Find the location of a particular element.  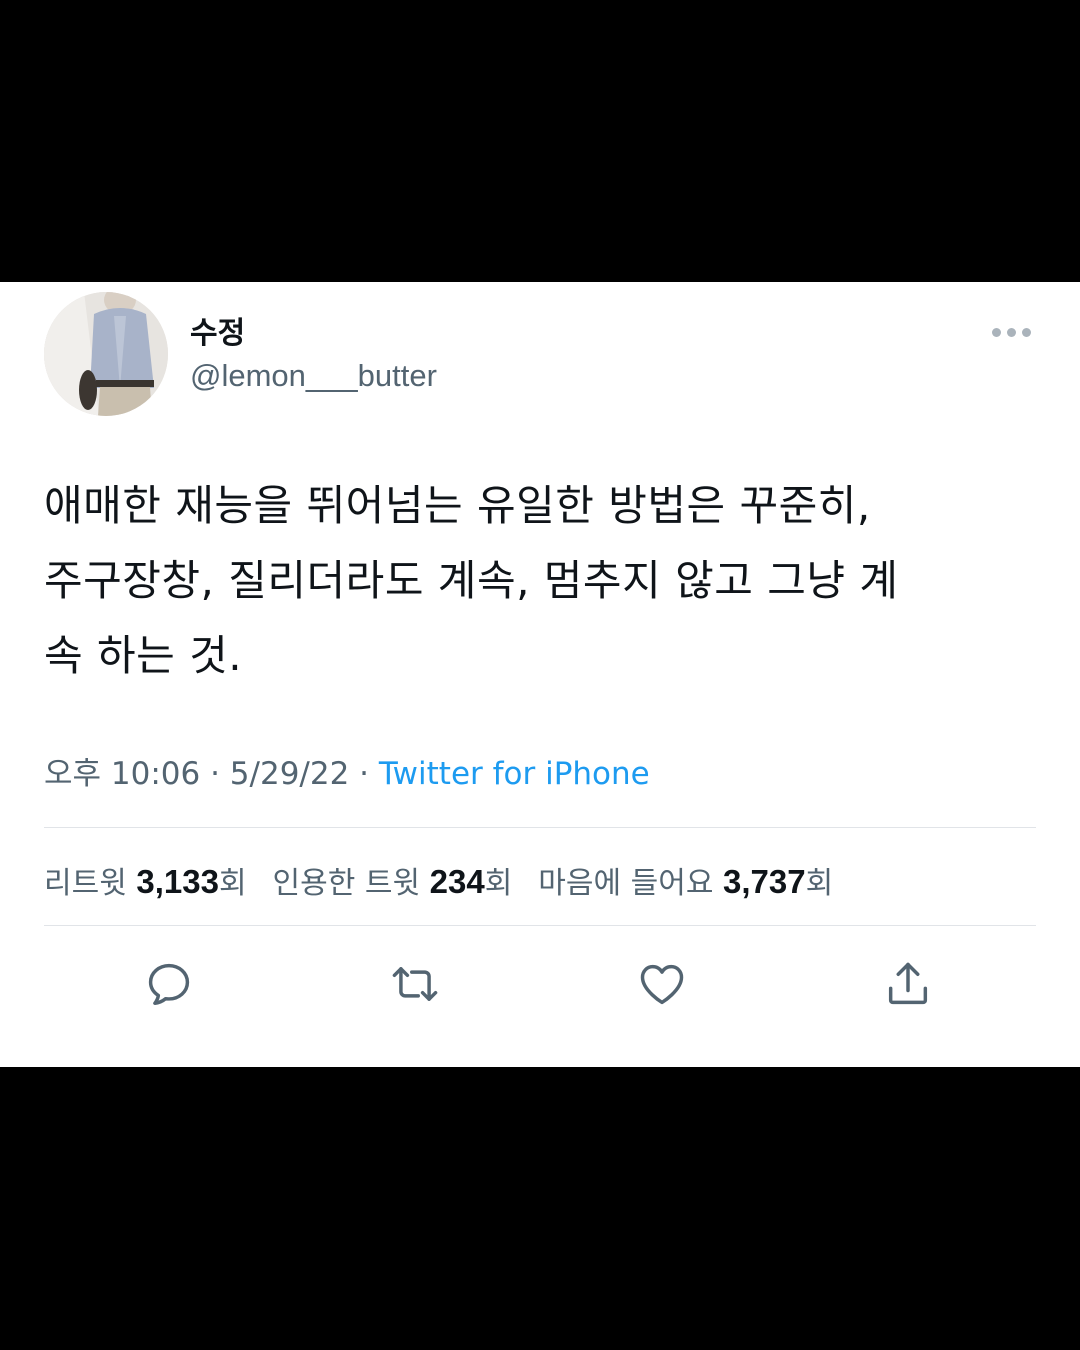

tweet-stats: 리트윗 3,133회 인용한 트윗 234회 마음에 들어요 3,737회 is located at coordinates (438, 880).